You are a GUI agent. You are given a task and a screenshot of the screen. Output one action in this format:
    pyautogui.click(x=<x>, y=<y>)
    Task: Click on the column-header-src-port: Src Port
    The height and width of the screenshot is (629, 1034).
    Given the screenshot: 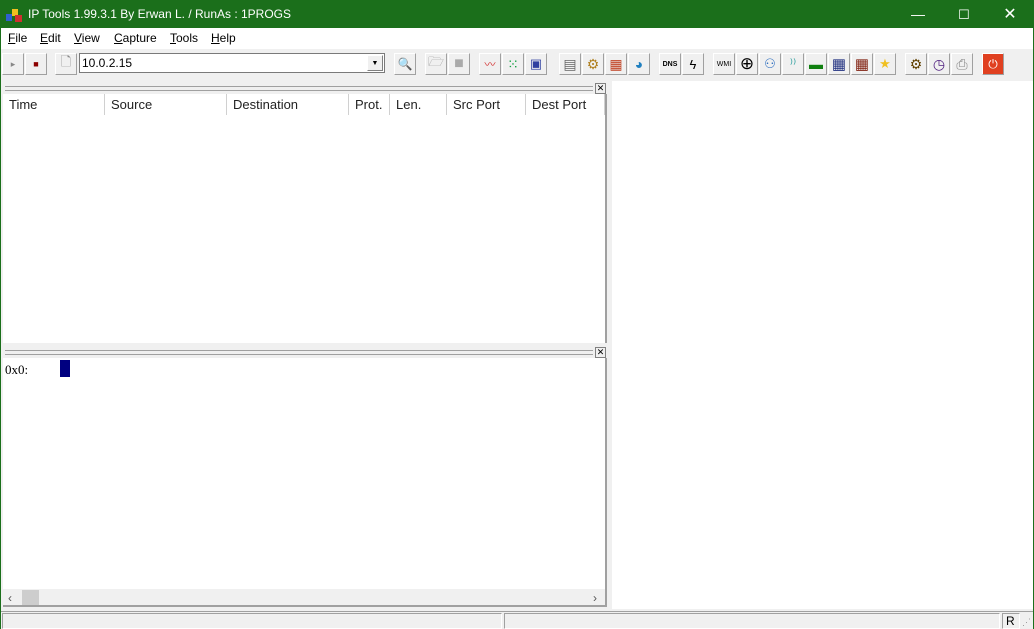 What is the action you would take?
    pyautogui.click(x=486, y=104)
    